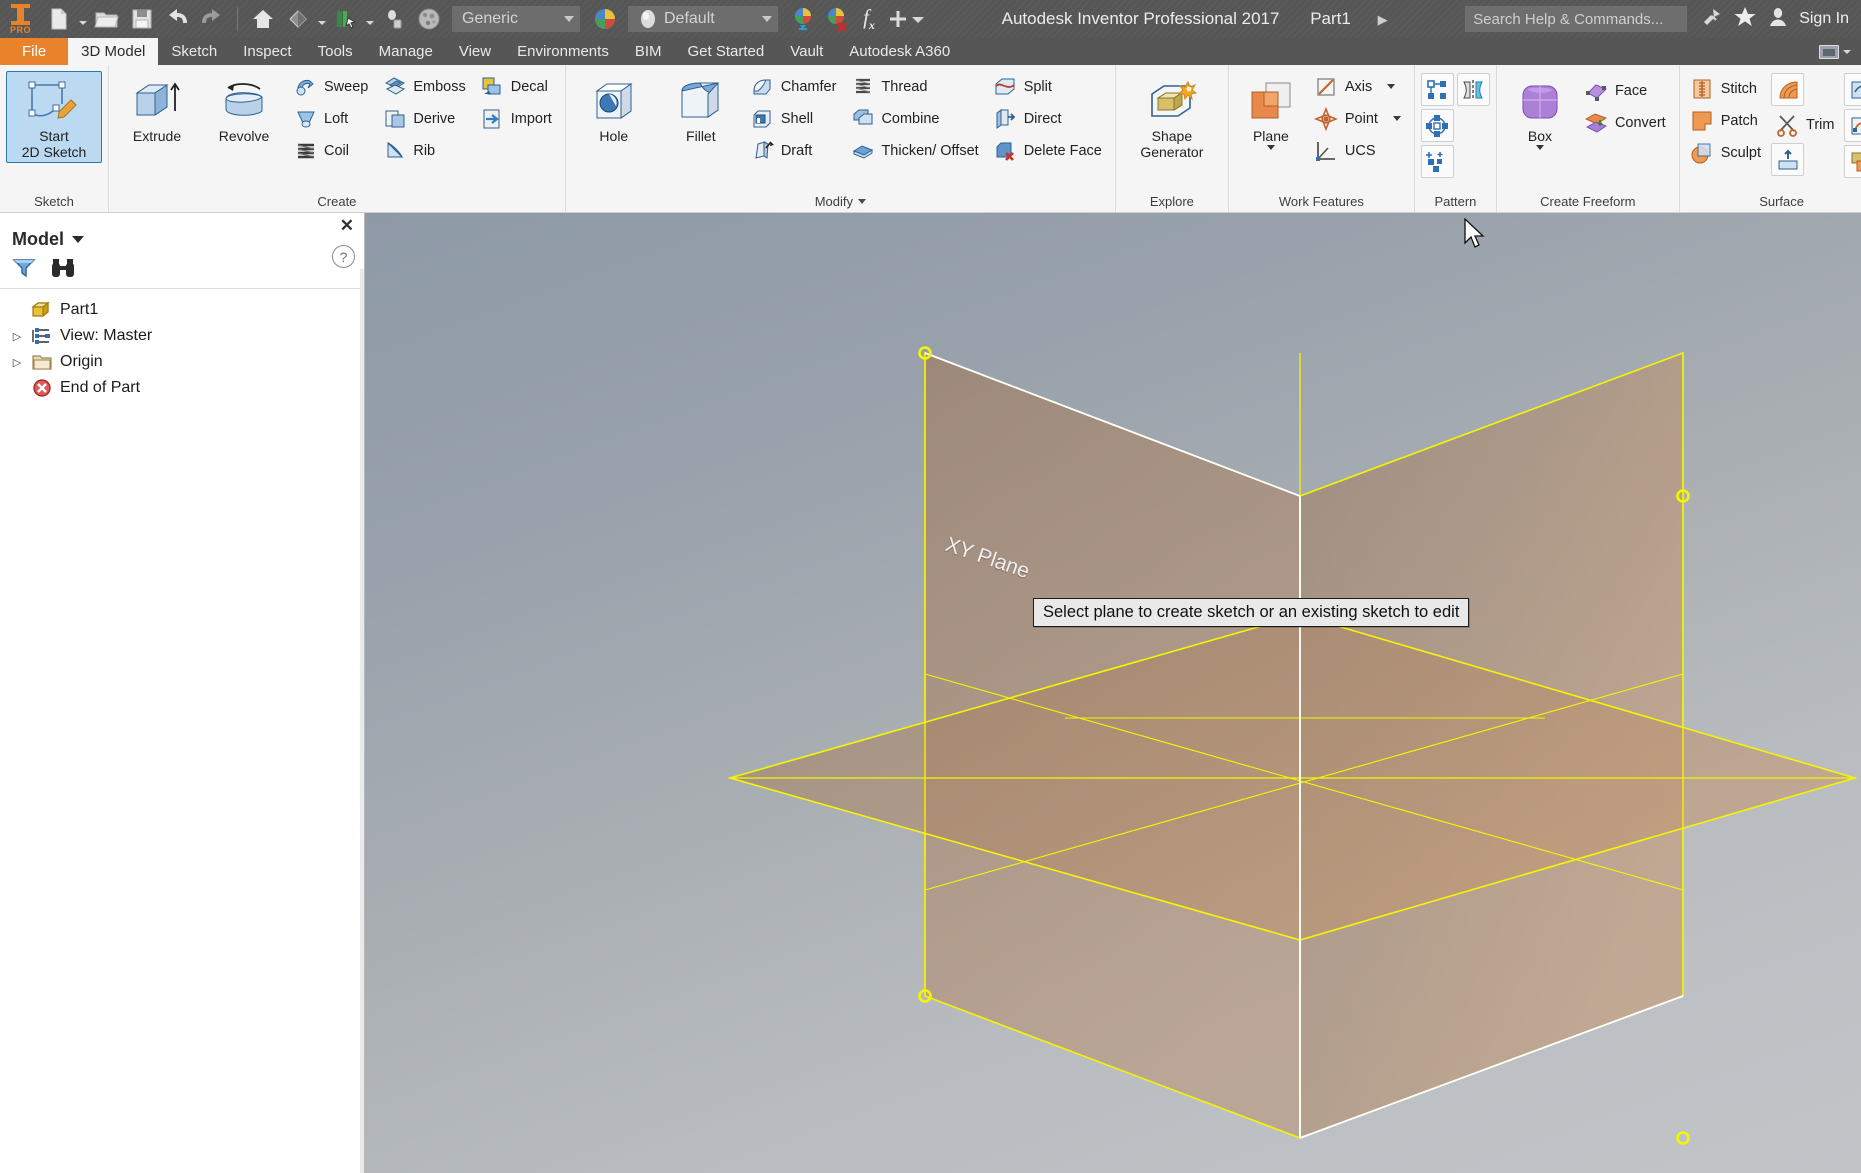  Describe the element at coordinates (703, 19) in the screenshot. I see `appearance-selector: Default` at that location.